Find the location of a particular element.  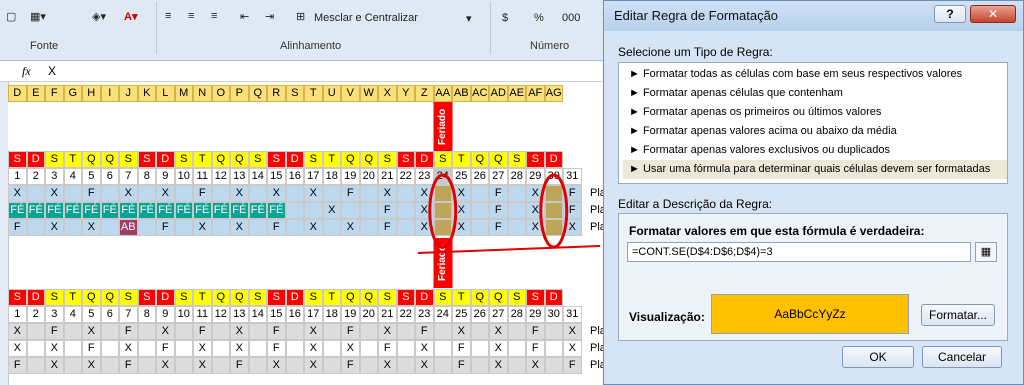

column-header: AC is located at coordinates (479, 93).